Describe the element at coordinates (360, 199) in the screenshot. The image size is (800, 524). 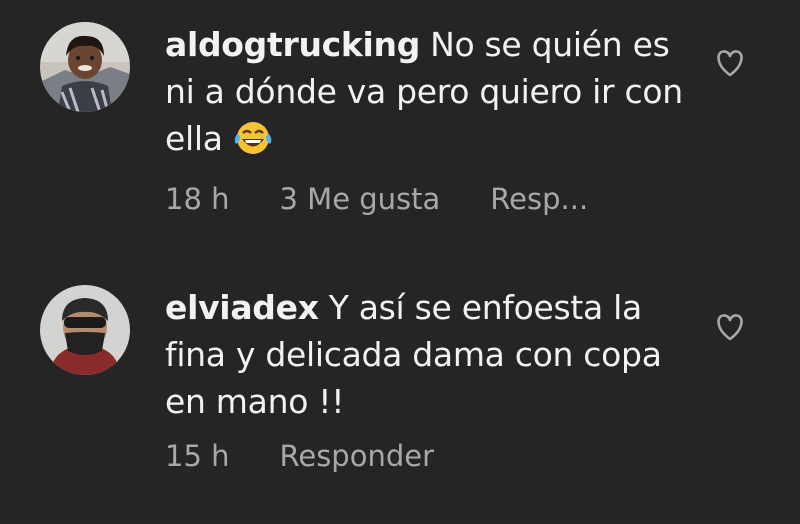
I see `comment-likes-link: 3 Me gusta` at that location.